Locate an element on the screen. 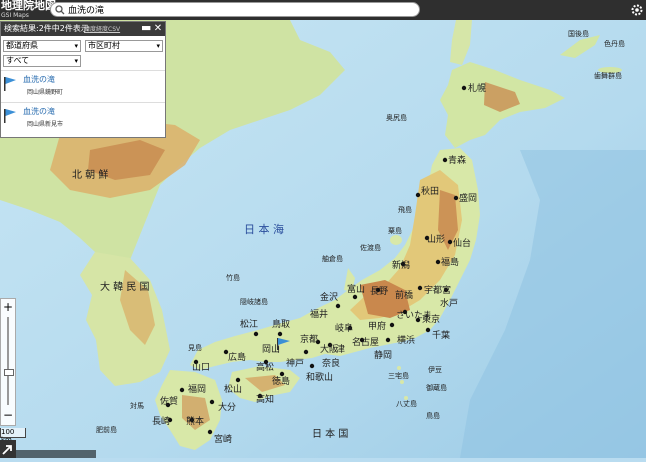 This screenshot has height=462, width=646. label-matsuyama: 松山 is located at coordinates (233, 389).